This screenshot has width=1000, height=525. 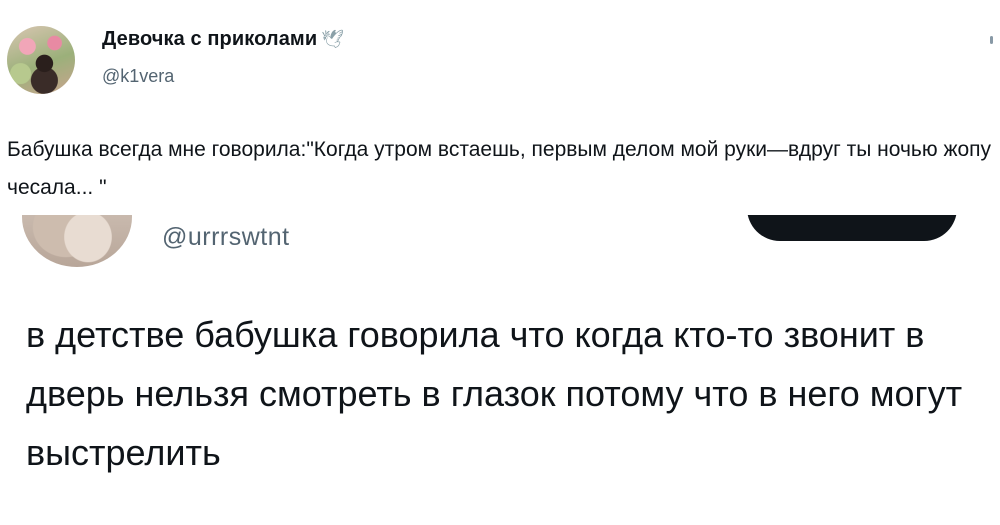 I want to click on more-icon, so click(x=991, y=40).